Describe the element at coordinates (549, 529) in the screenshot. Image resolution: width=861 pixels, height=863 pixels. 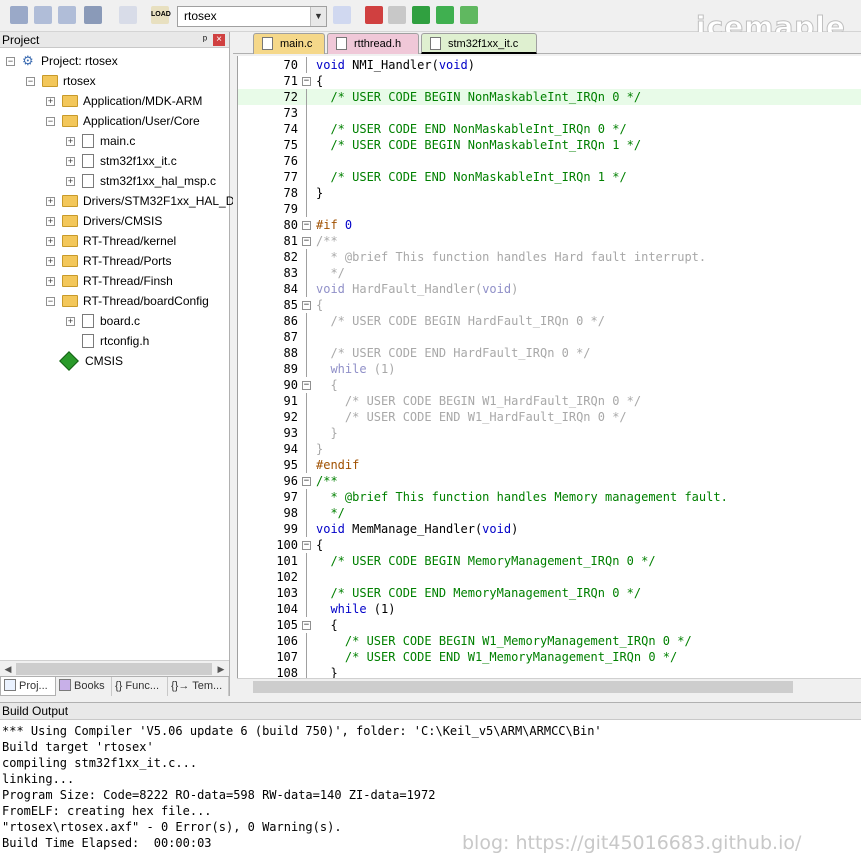
I see `code-line: 99 void MemManage_Handler(void)` at that location.